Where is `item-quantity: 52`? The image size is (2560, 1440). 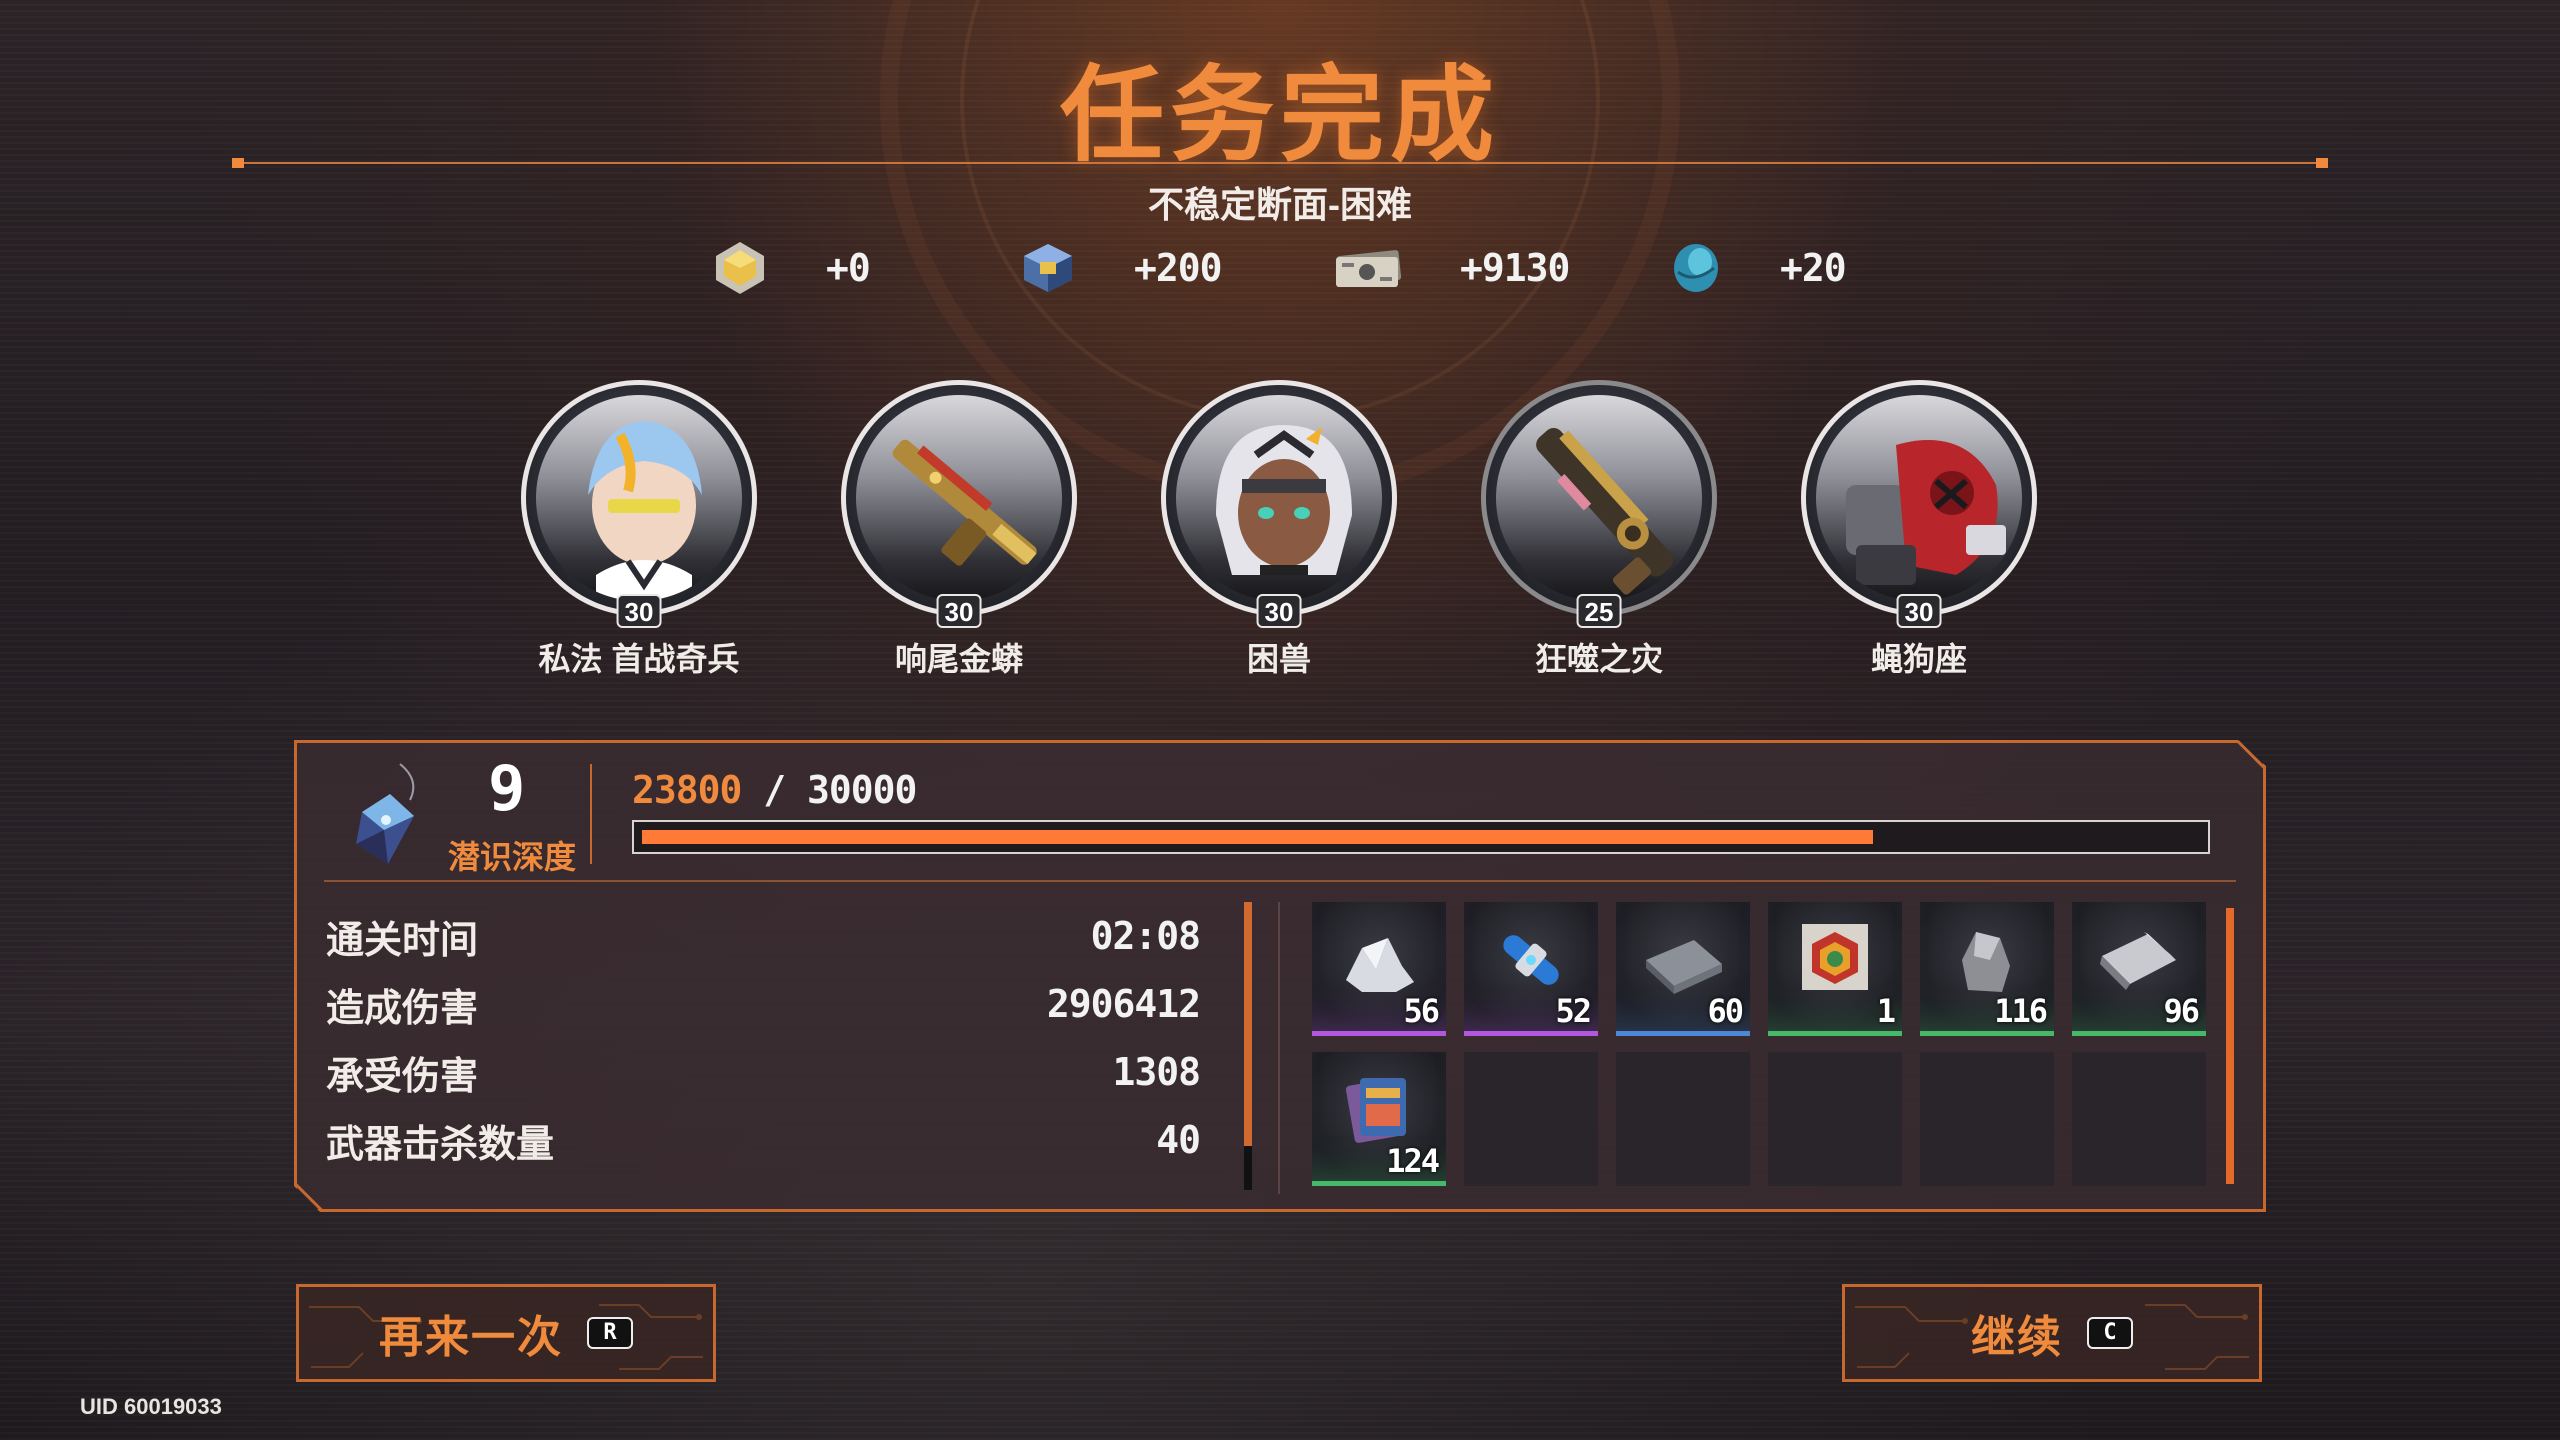 item-quantity: 52 is located at coordinates (1573, 1011).